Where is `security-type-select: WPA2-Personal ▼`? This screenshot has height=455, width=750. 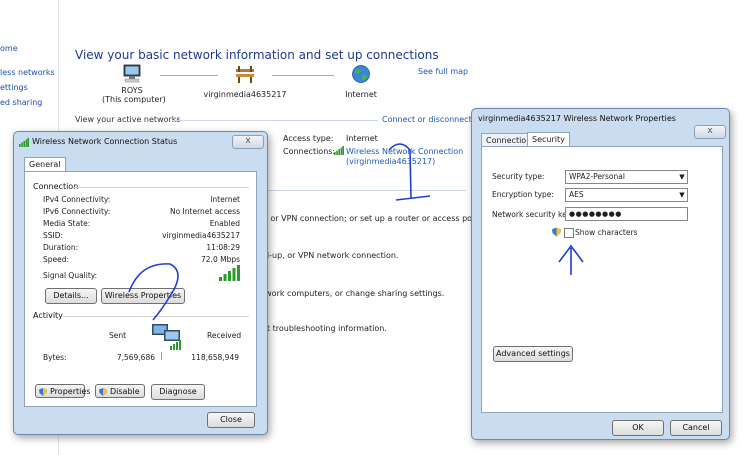
security-type-select: WPA2-Personal ▼ is located at coordinates (626, 177).